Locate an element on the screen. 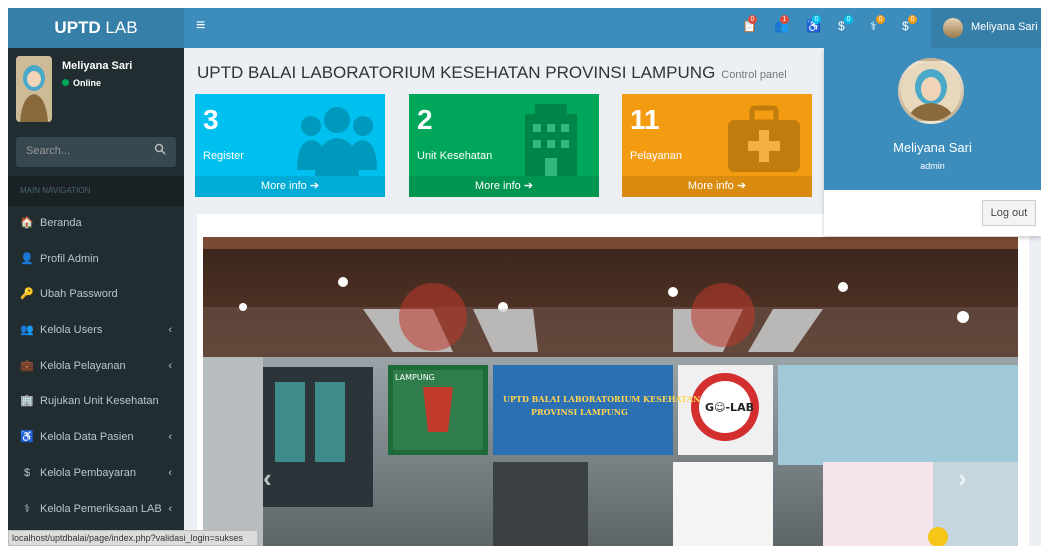  stethoscope-icon: ⚕ 0 is located at coordinates (877, 24).